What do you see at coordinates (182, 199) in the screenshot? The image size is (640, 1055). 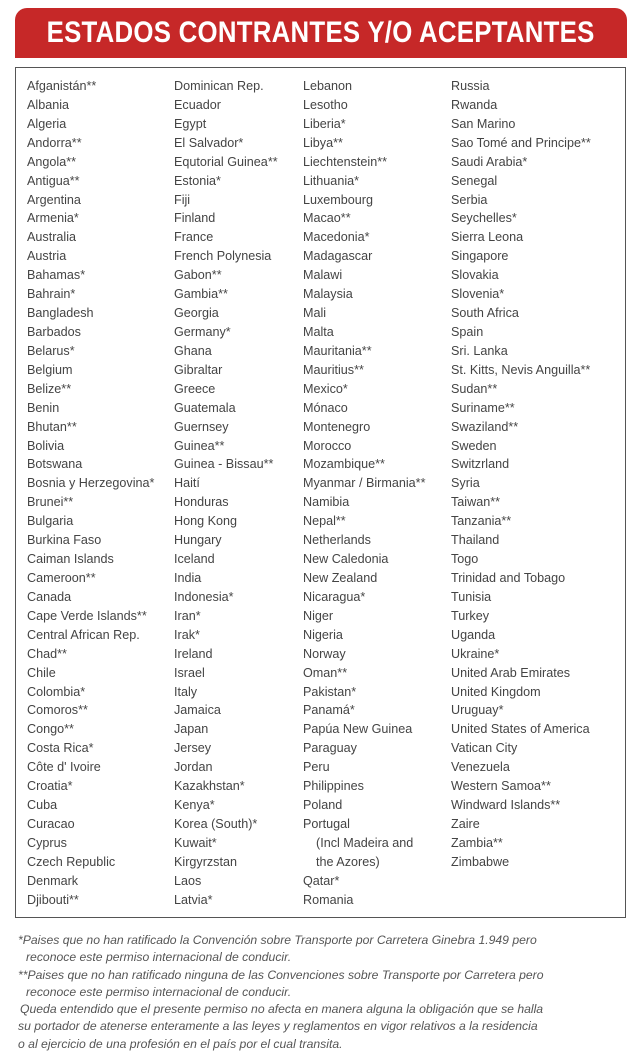 I see `country-item: Fiji` at bounding box center [182, 199].